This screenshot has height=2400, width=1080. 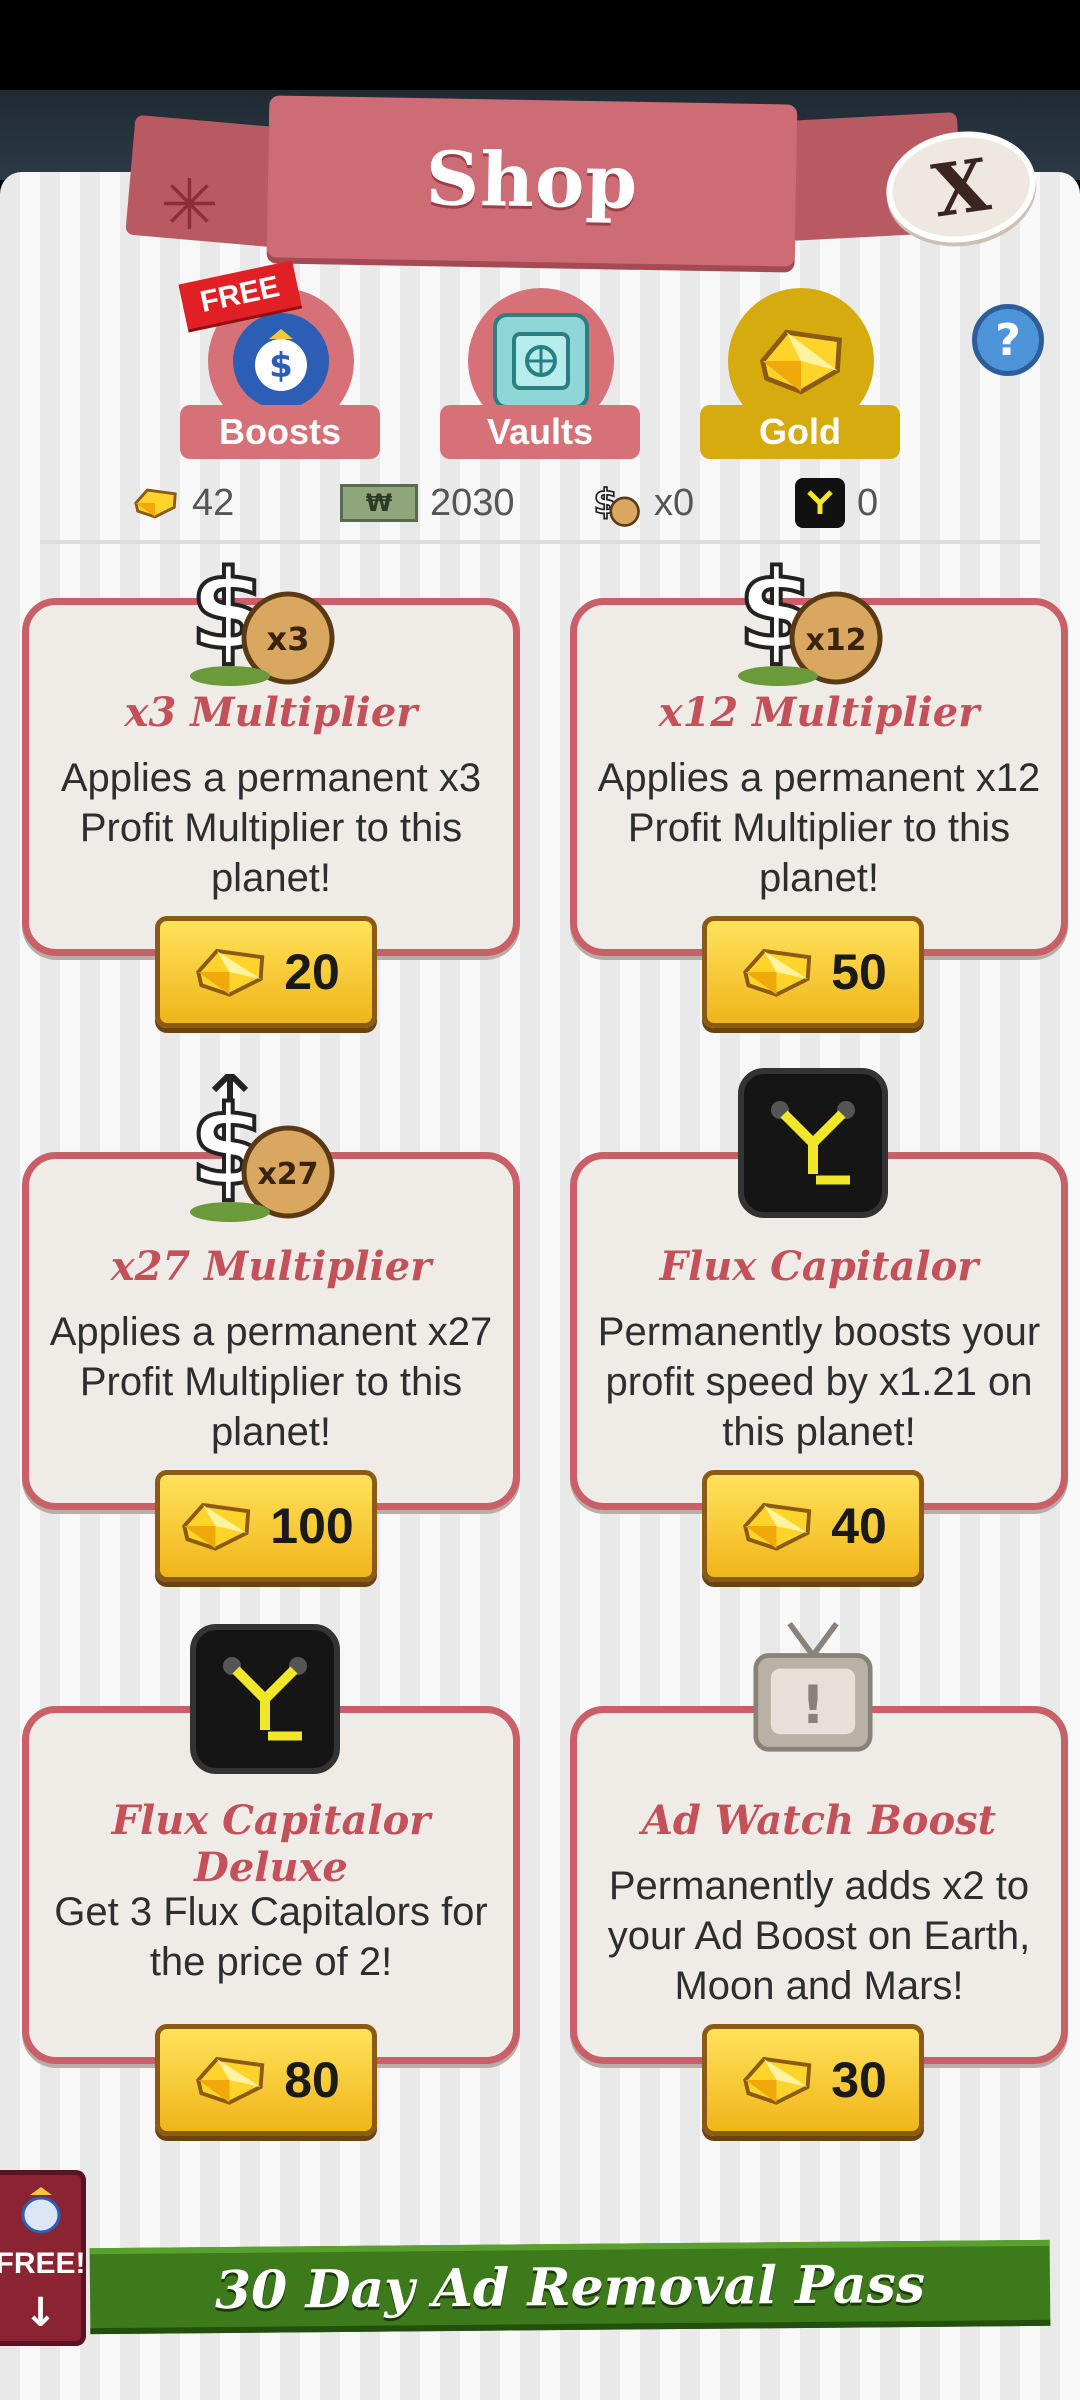 I want to click on title-banner: Shop, so click(x=532, y=181).